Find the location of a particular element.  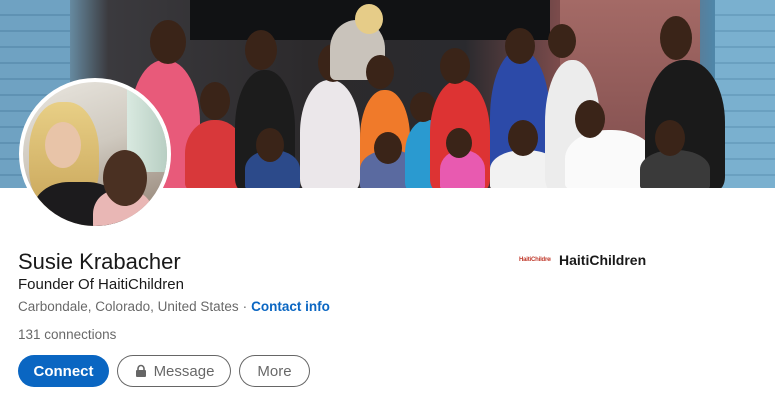

current-company: HaitiChildren HaitiChildren is located at coordinates (582, 260).